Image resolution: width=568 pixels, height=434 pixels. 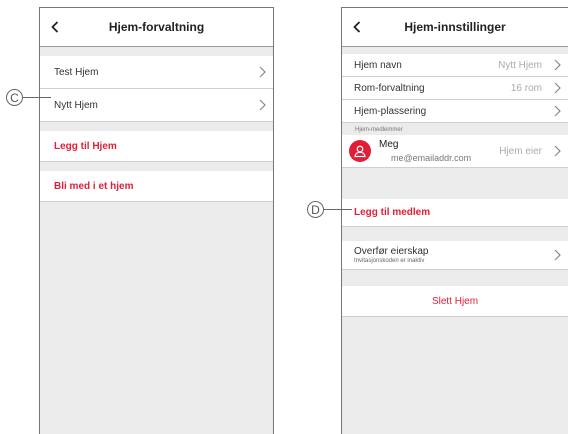 I want to click on home-item-label: Test Hjem, so click(x=76, y=72).